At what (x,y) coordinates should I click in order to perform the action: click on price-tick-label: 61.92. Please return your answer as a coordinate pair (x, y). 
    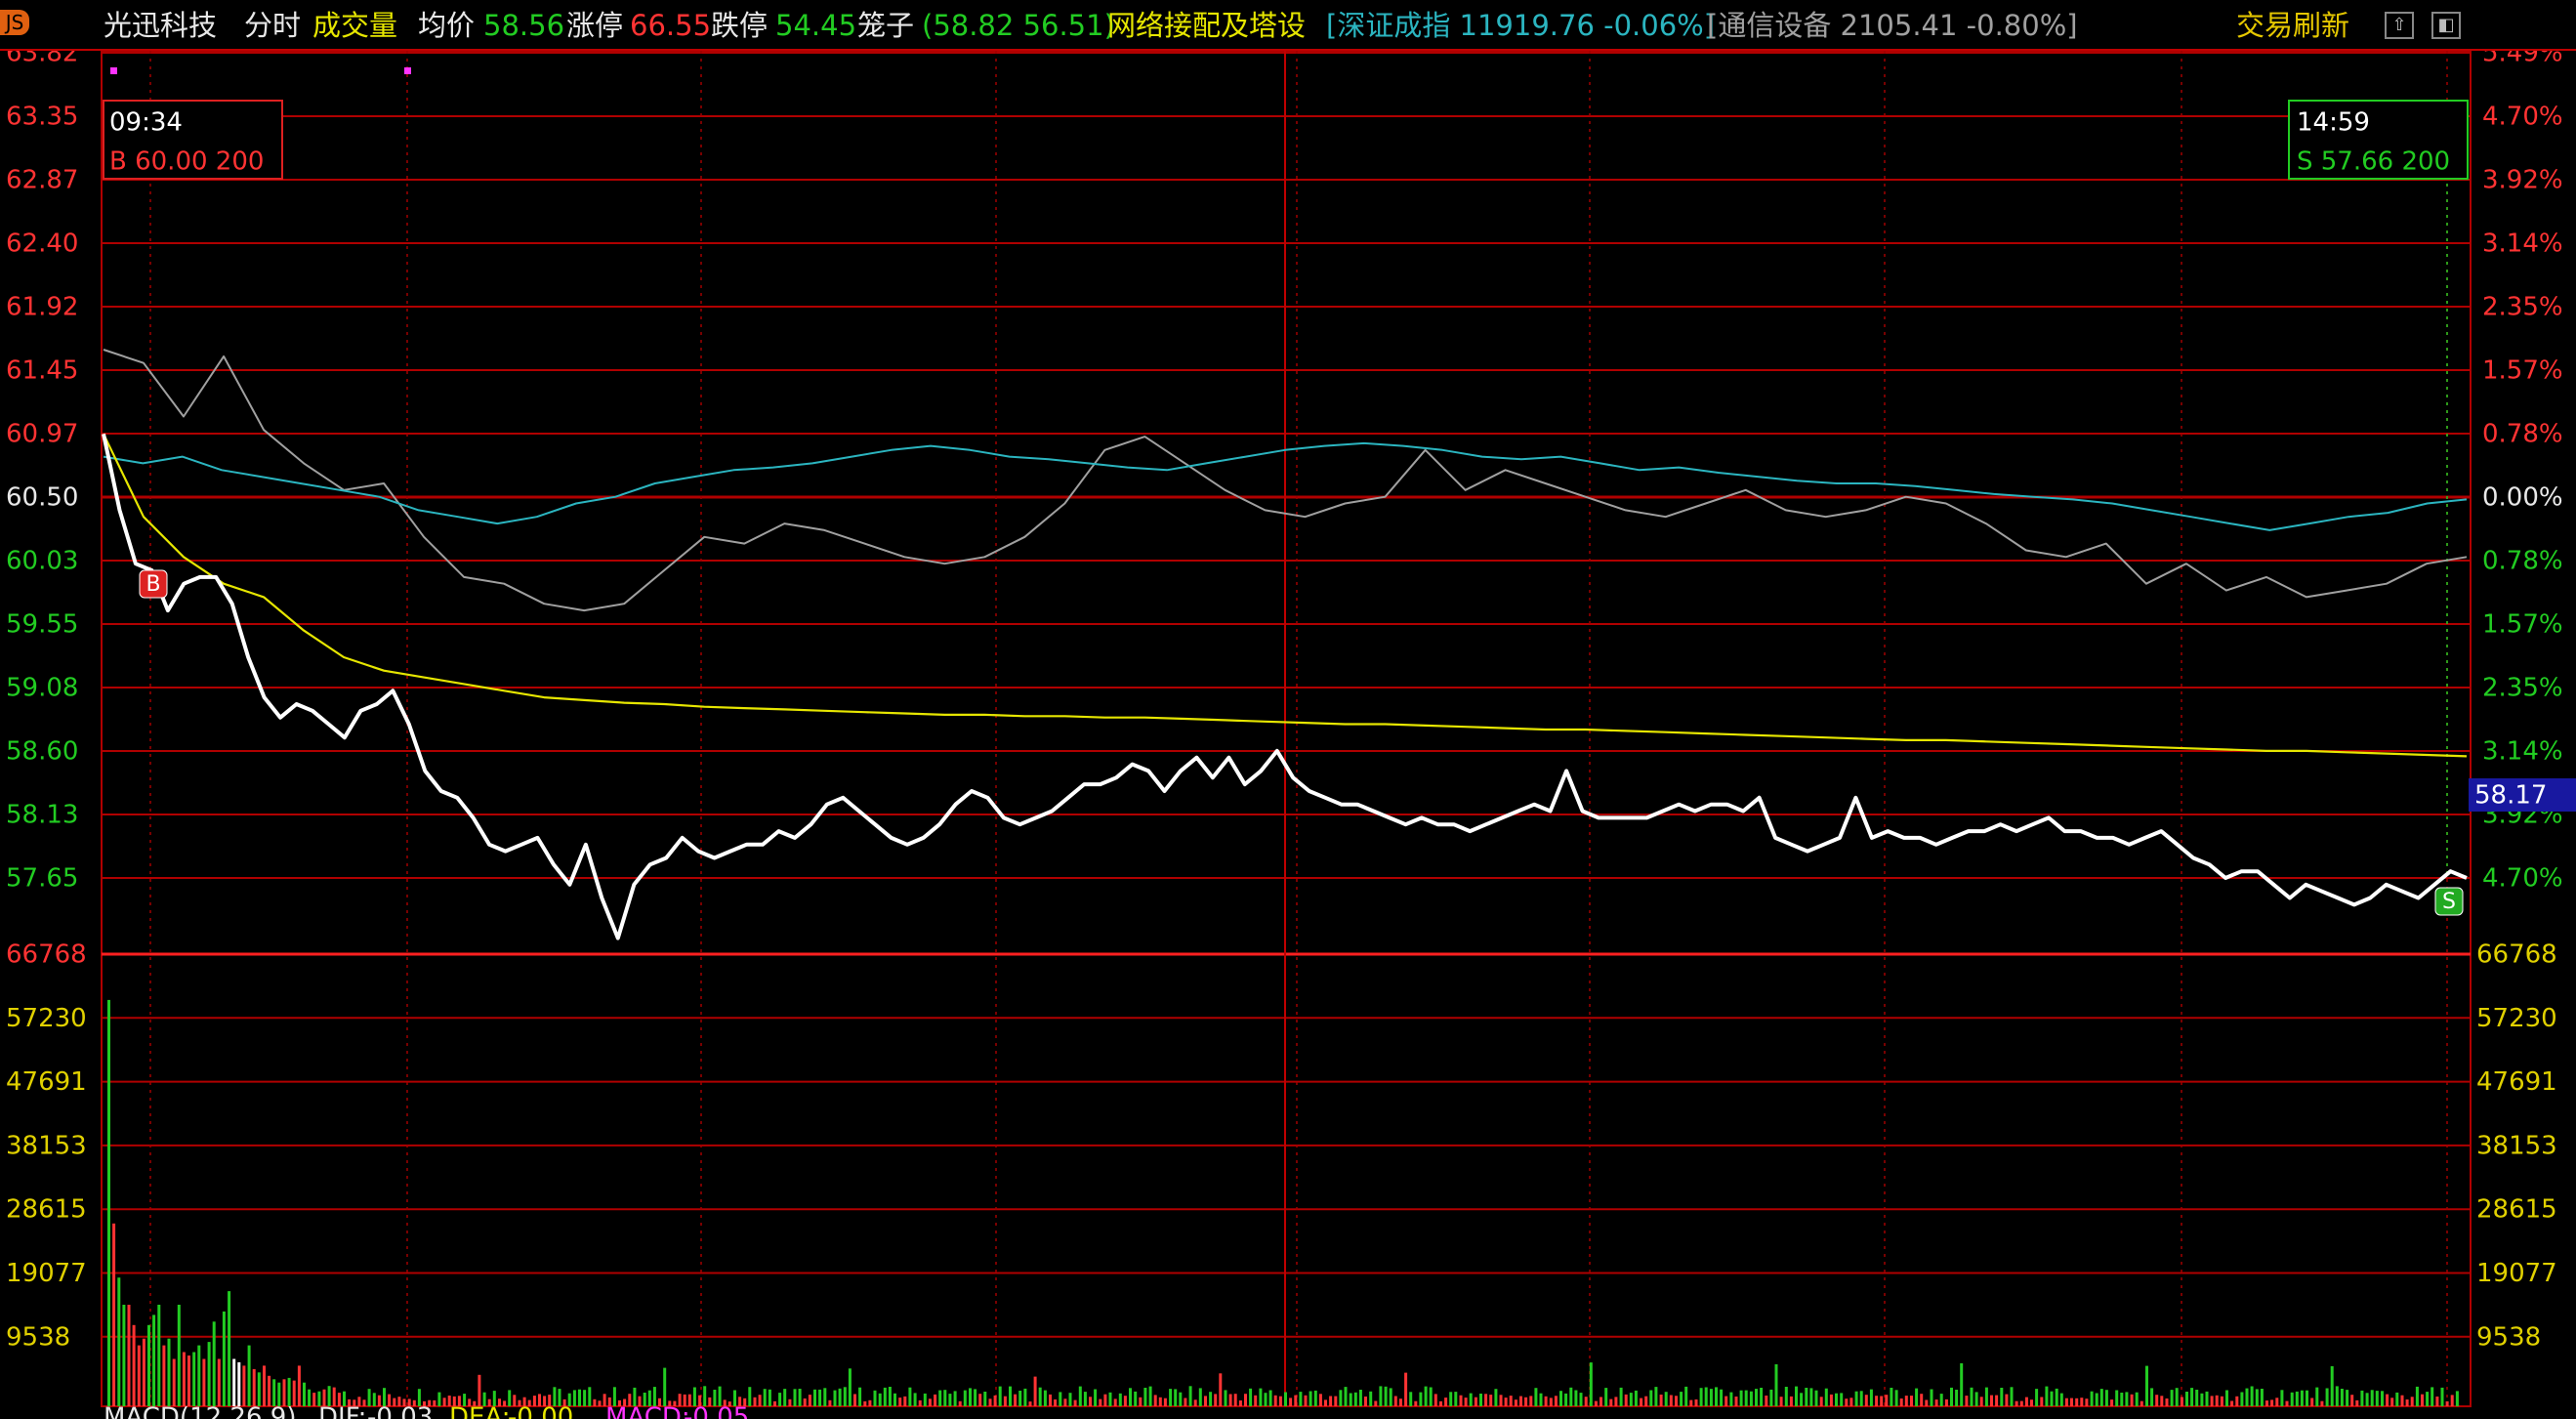
    Looking at the image, I should click on (42, 307).